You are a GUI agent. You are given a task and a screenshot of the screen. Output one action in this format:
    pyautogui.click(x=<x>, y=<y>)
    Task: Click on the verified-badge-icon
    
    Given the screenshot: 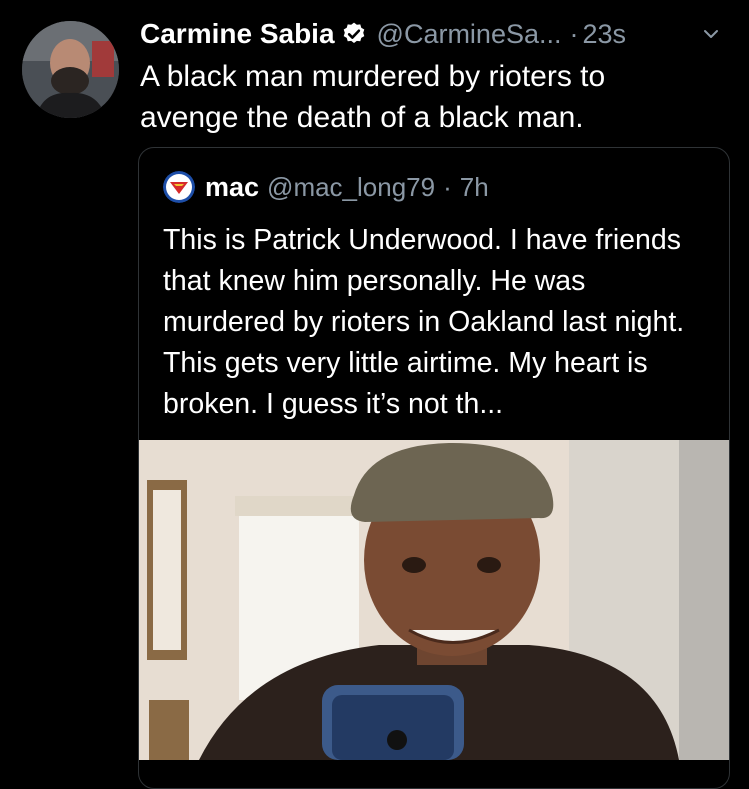 What is the action you would take?
    pyautogui.click(x=354, y=34)
    